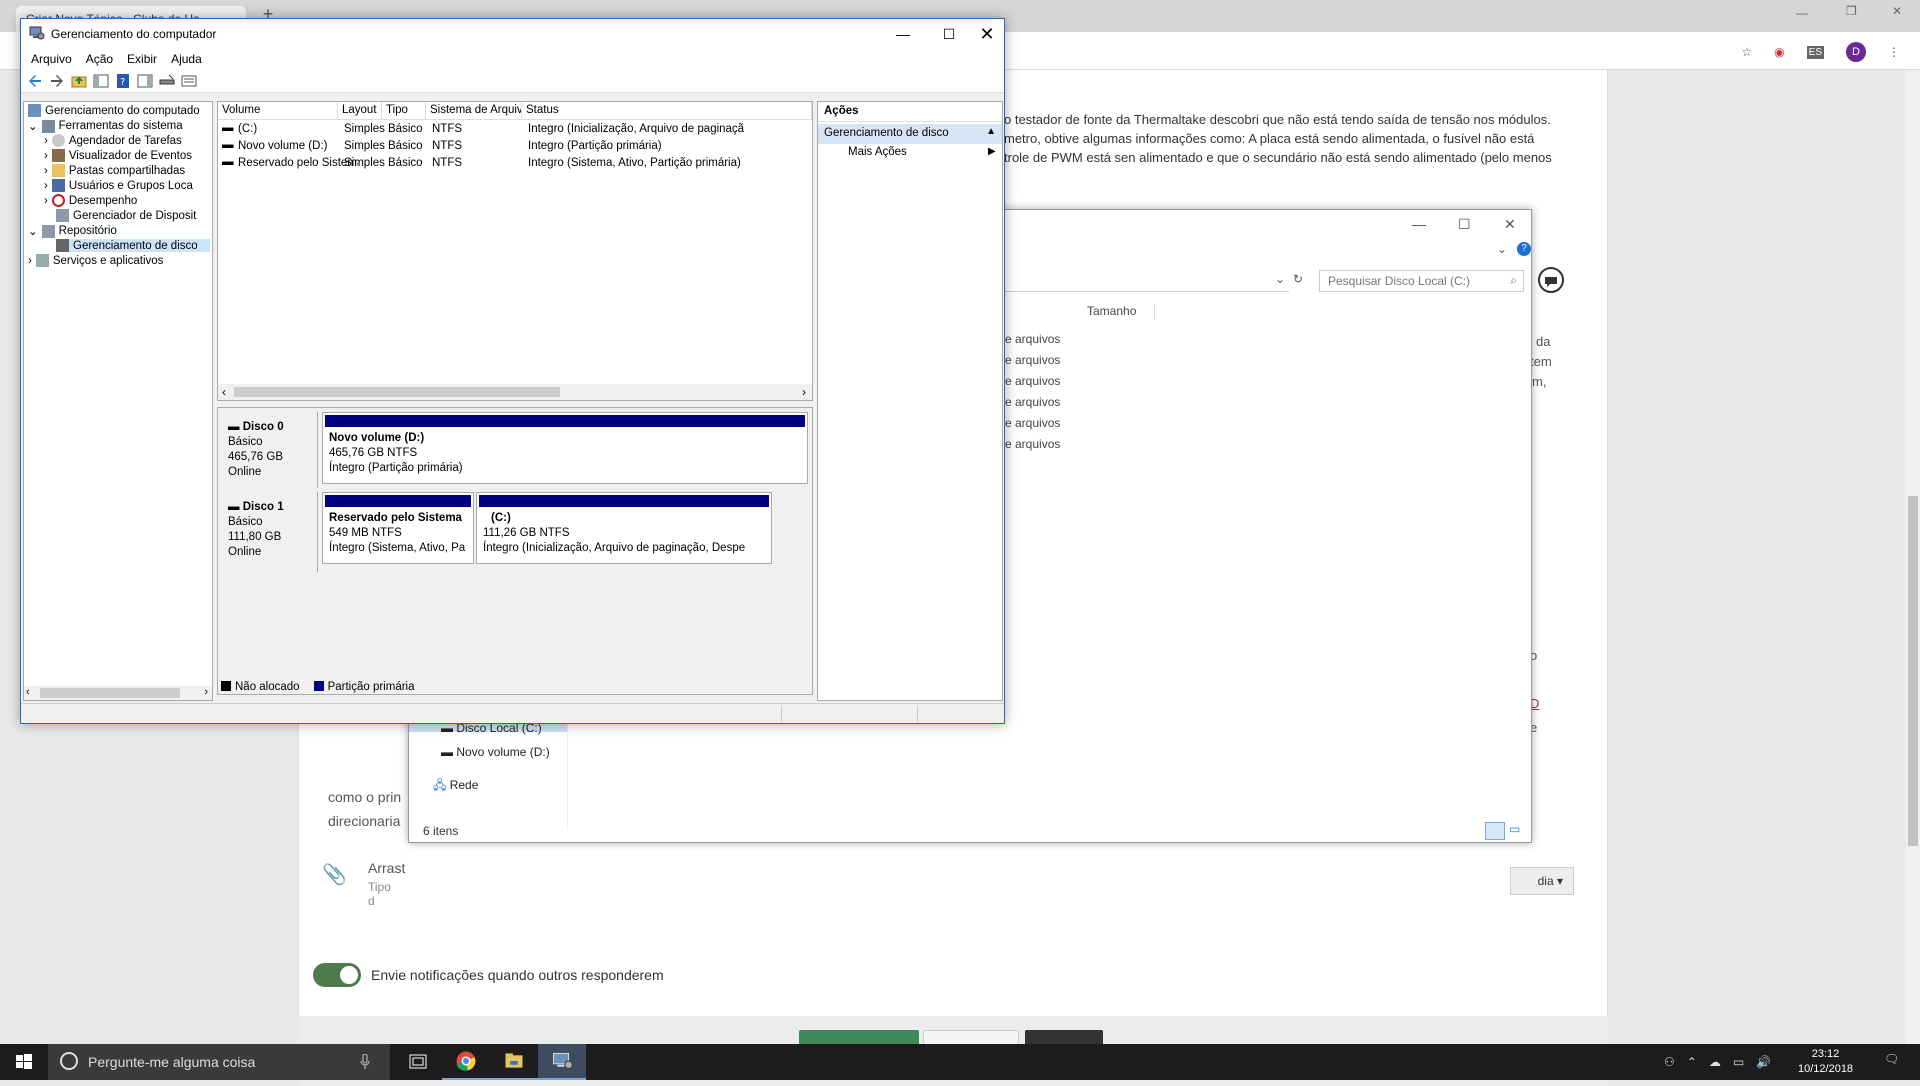 The height and width of the screenshot is (1086, 1920). I want to click on extension-red-icon: ◉, so click(1779, 52).